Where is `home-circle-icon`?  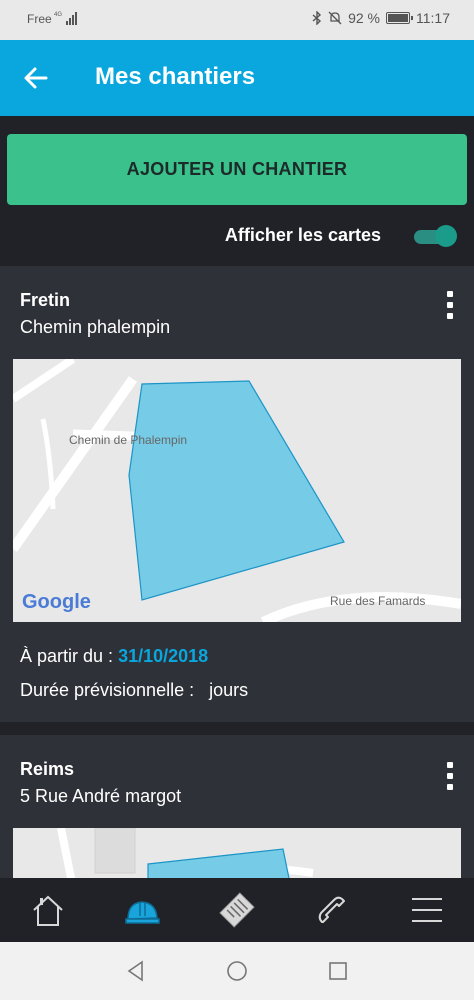
home-circle-icon is located at coordinates (237, 971).